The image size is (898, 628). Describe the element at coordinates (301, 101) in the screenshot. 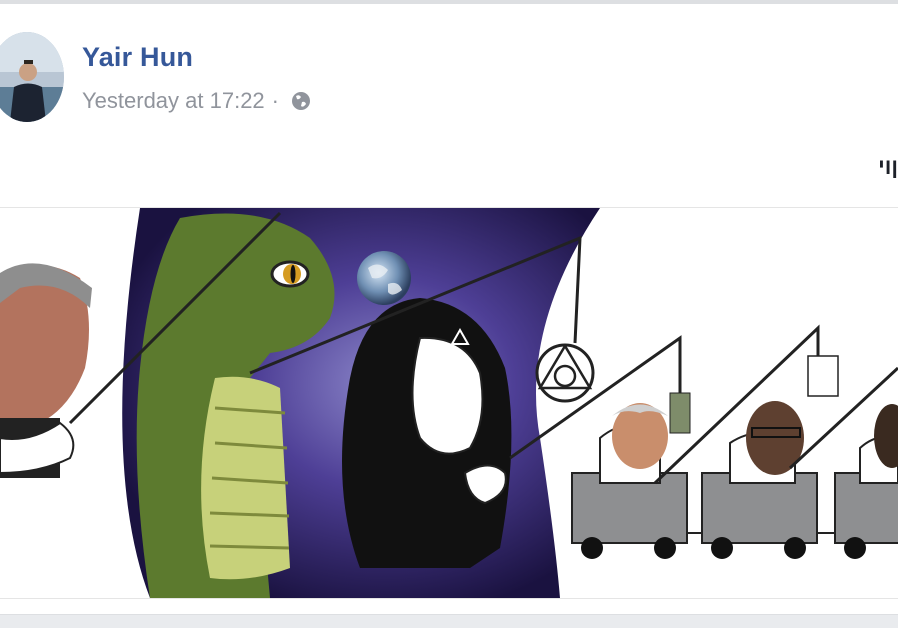

I see `globe-icon` at that location.